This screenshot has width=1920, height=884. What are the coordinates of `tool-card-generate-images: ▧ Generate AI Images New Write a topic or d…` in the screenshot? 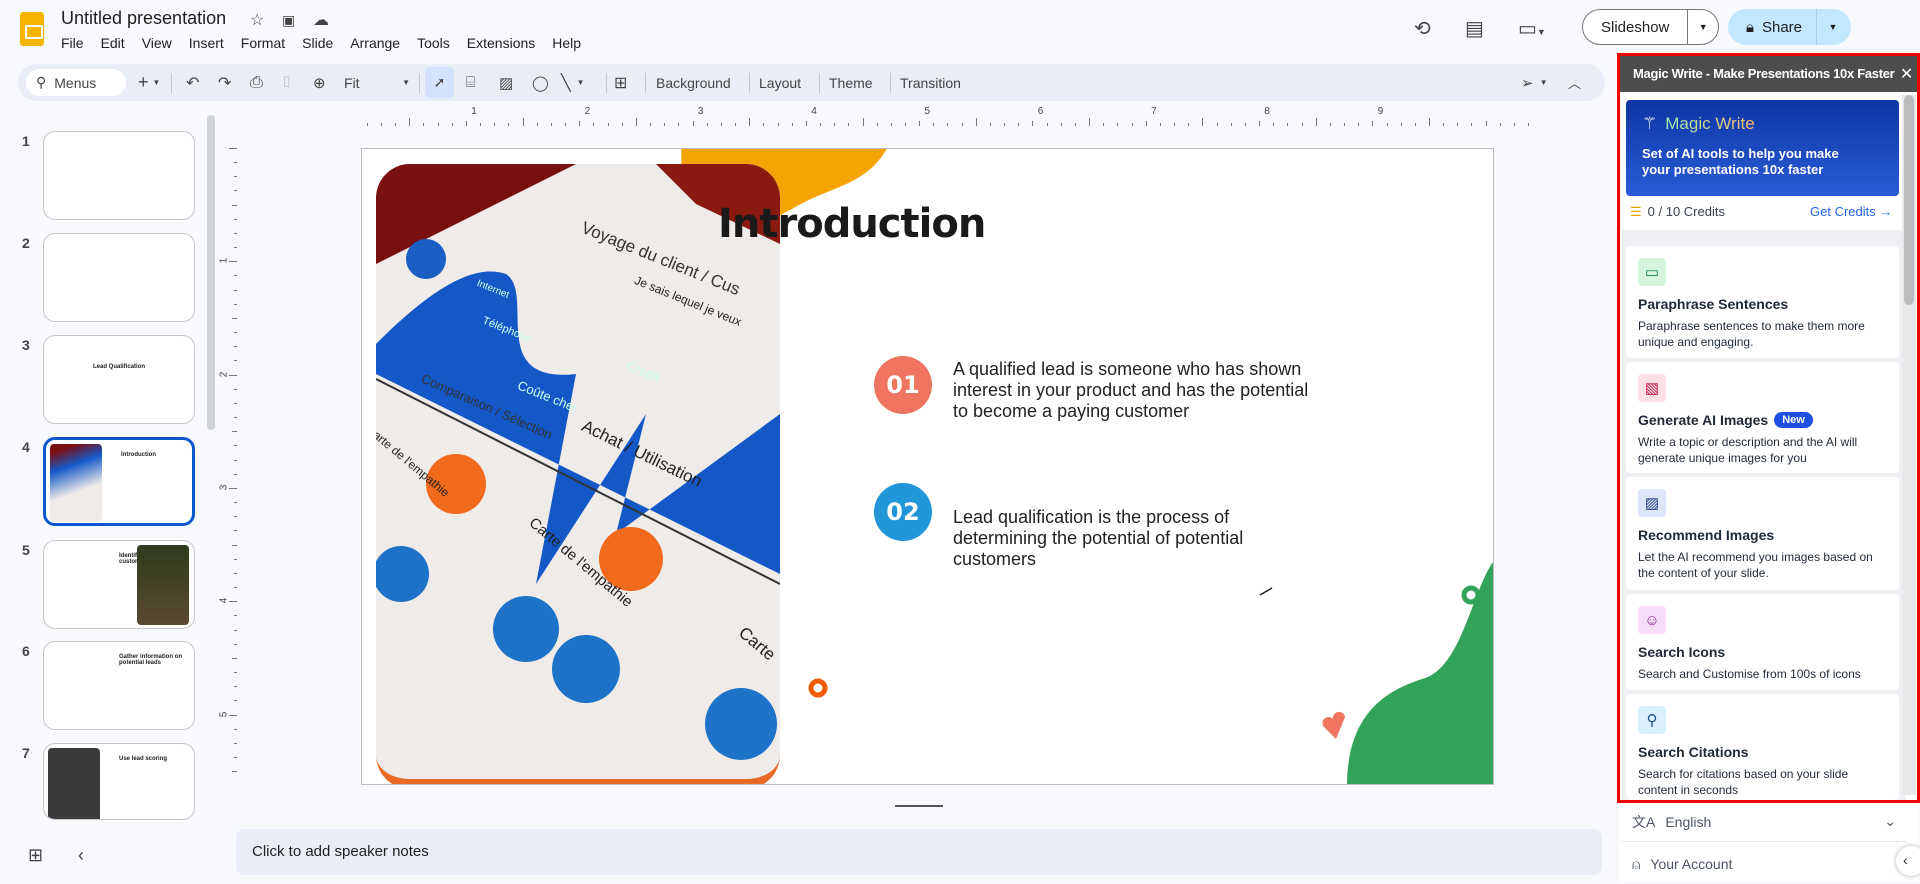 It's located at (1762, 417).